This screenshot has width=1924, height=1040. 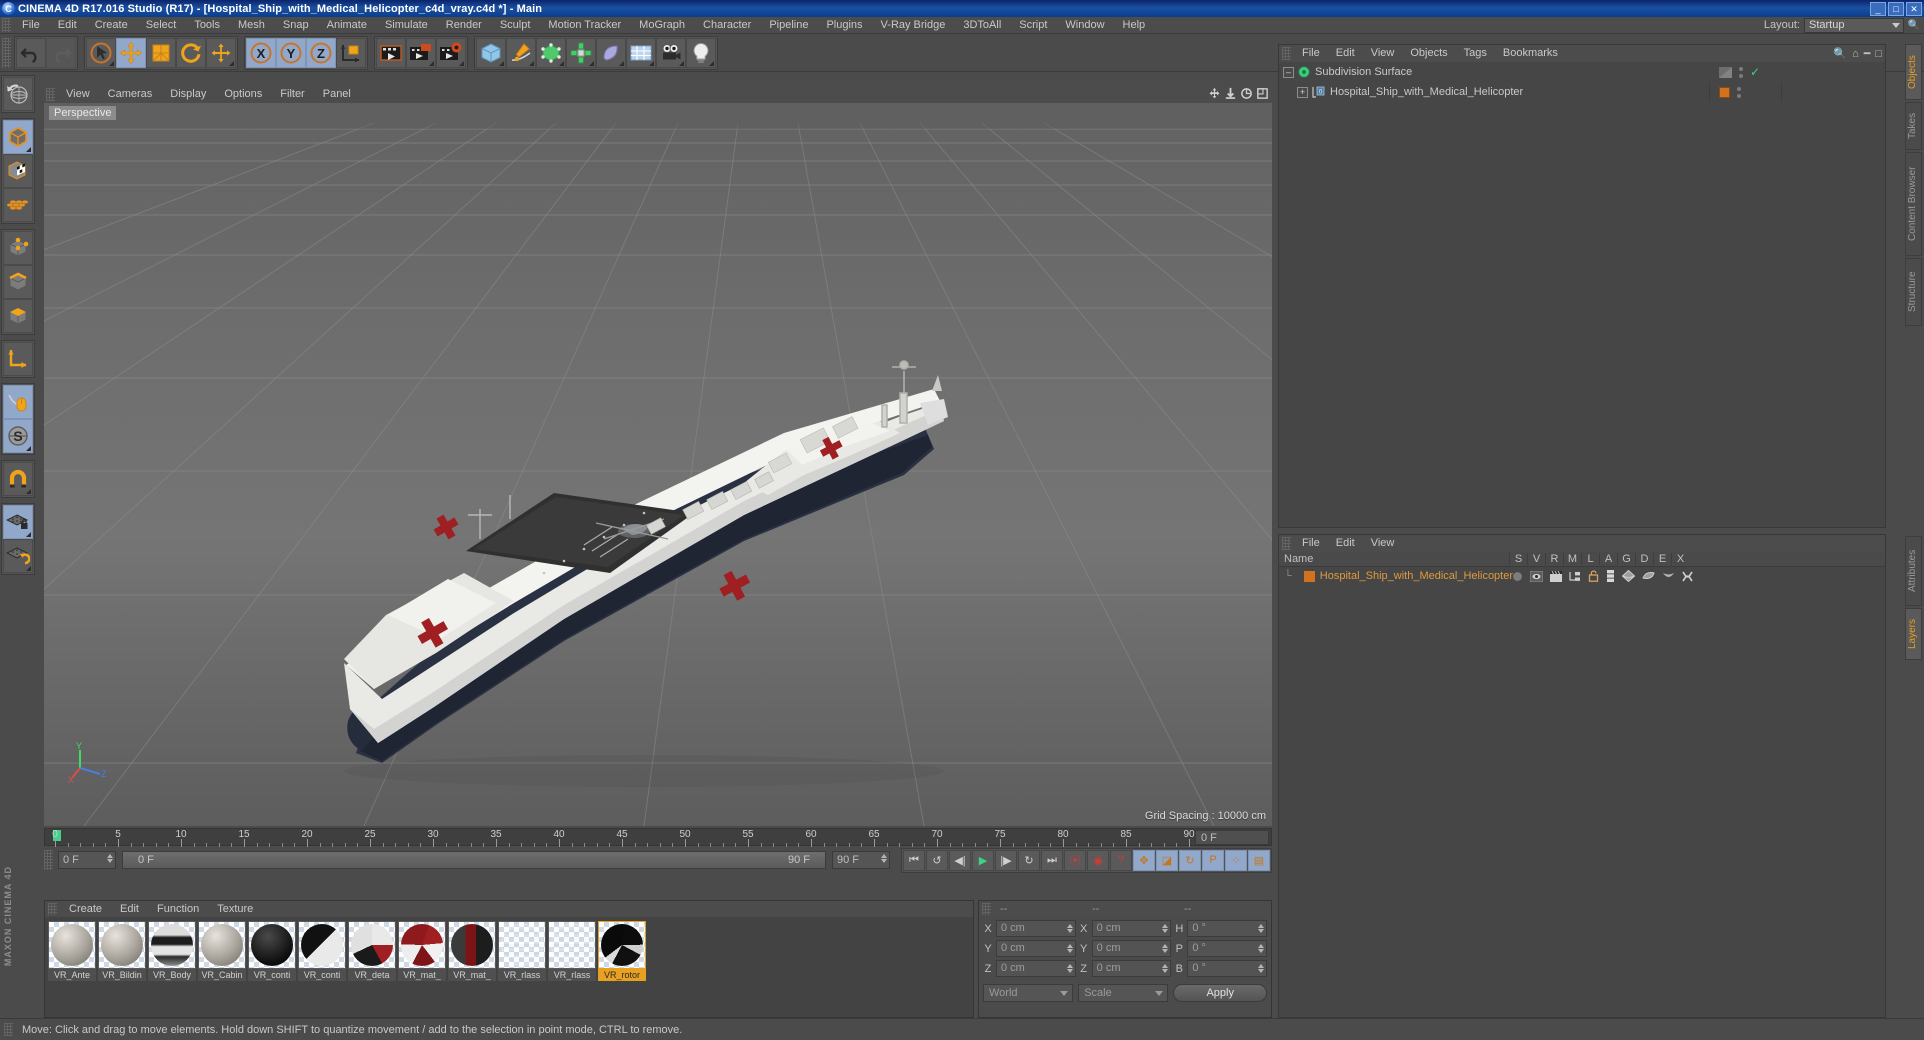 I want to click on menu-mograph: MoGraph, so click(x=662, y=25).